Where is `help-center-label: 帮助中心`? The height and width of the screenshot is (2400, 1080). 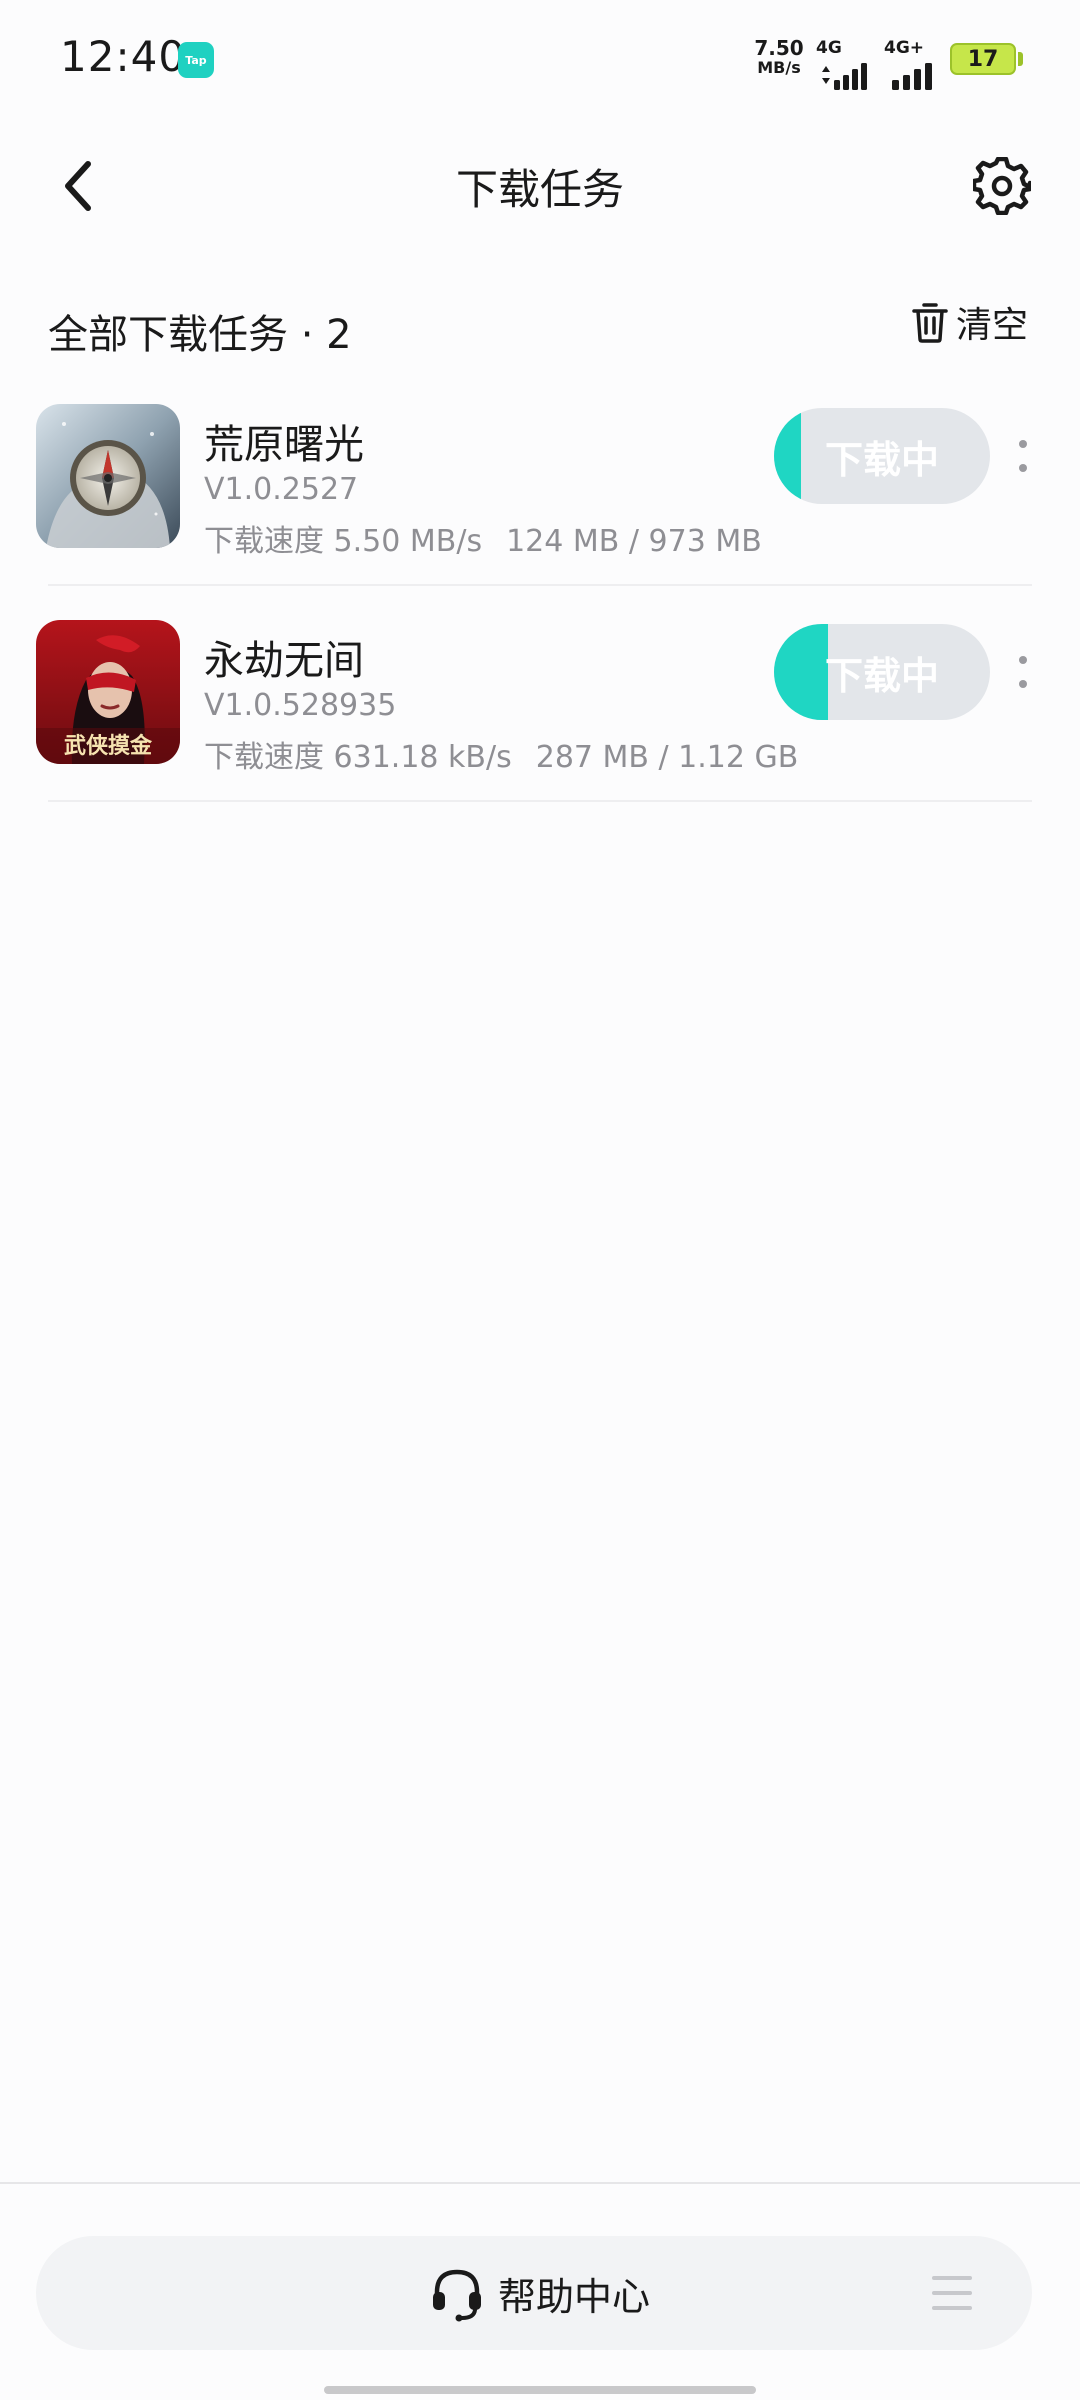 help-center-label: 帮助中心 is located at coordinates (574, 2296).